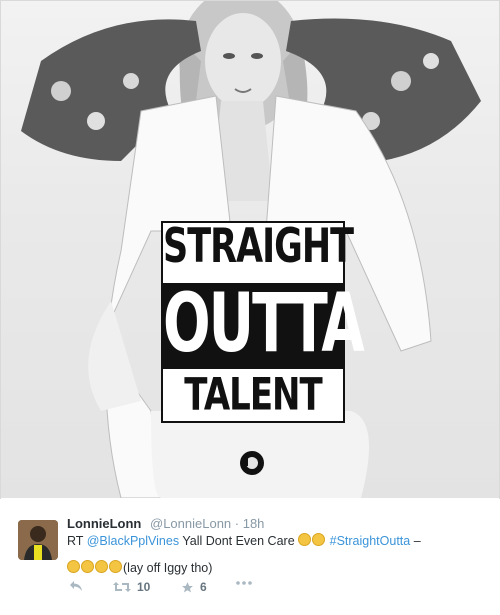 This screenshot has height=615, width=500. What do you see at coordinates (203, 587) in the screenshot?
I see `favorite-count: 6` at bounding box center [203, 587].